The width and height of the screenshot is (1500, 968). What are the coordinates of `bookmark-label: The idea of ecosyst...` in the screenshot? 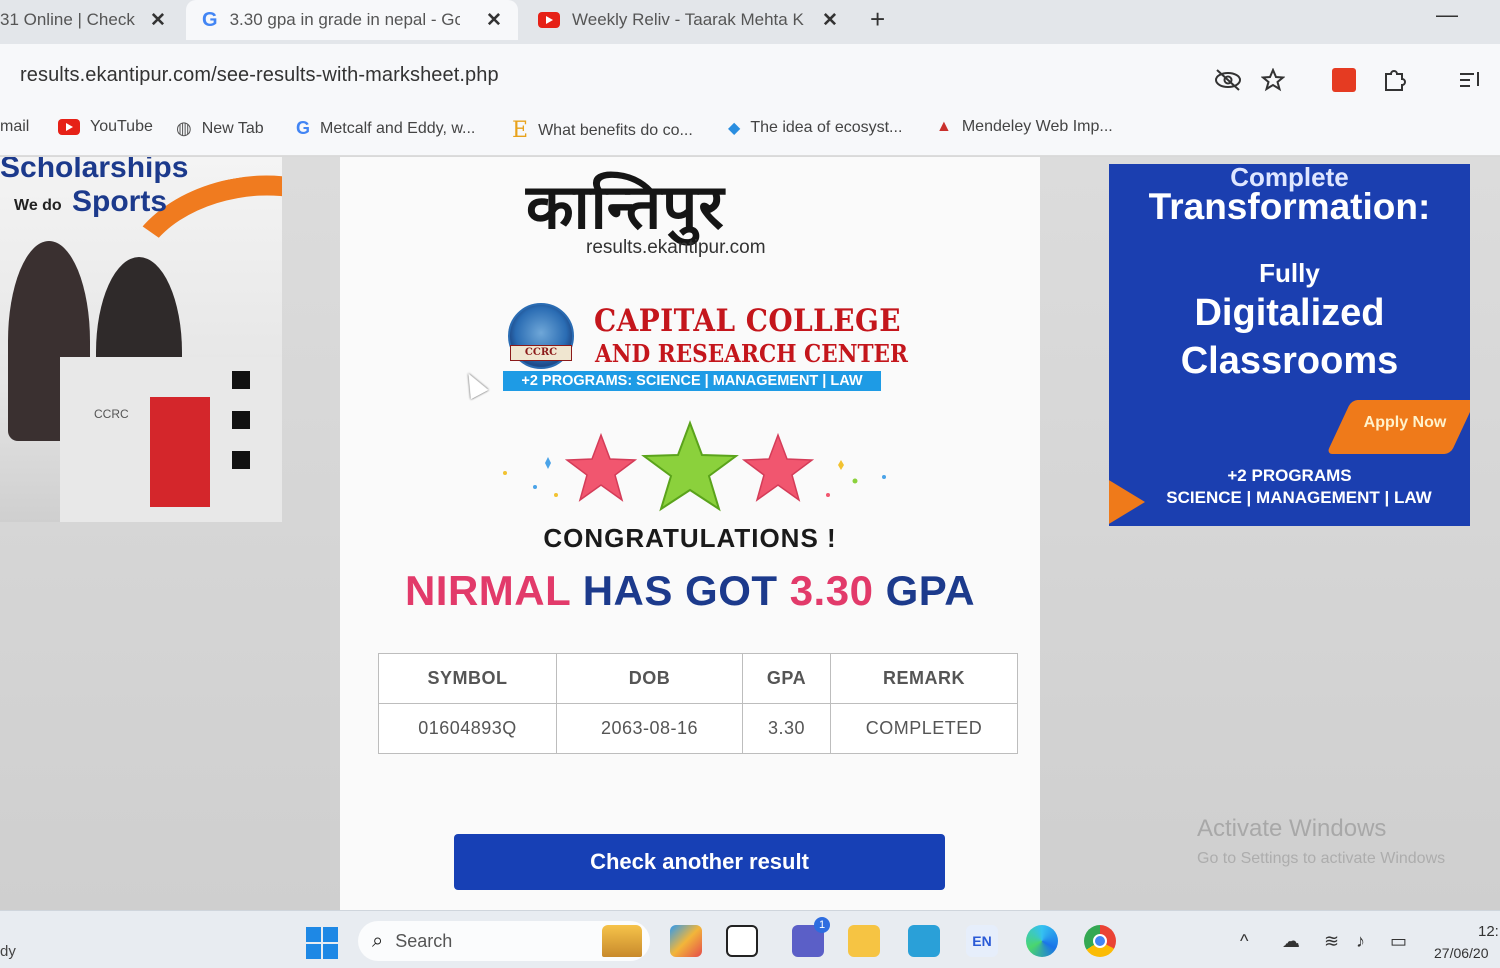 It's located at (826, 127).